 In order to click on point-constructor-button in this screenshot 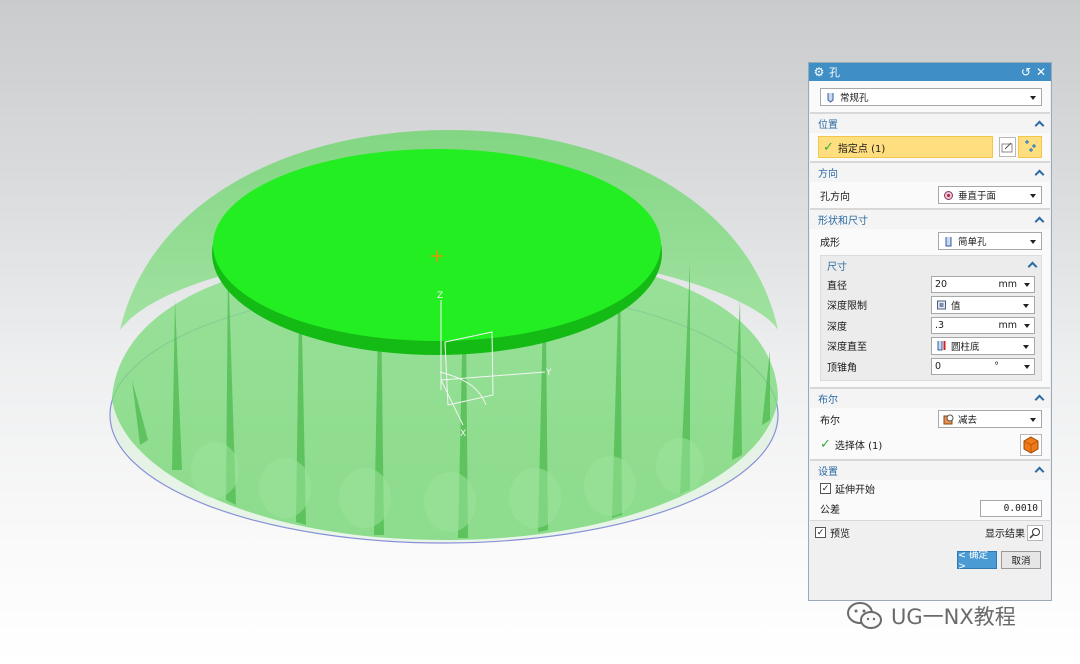, I will do `click(1030, 147)`.